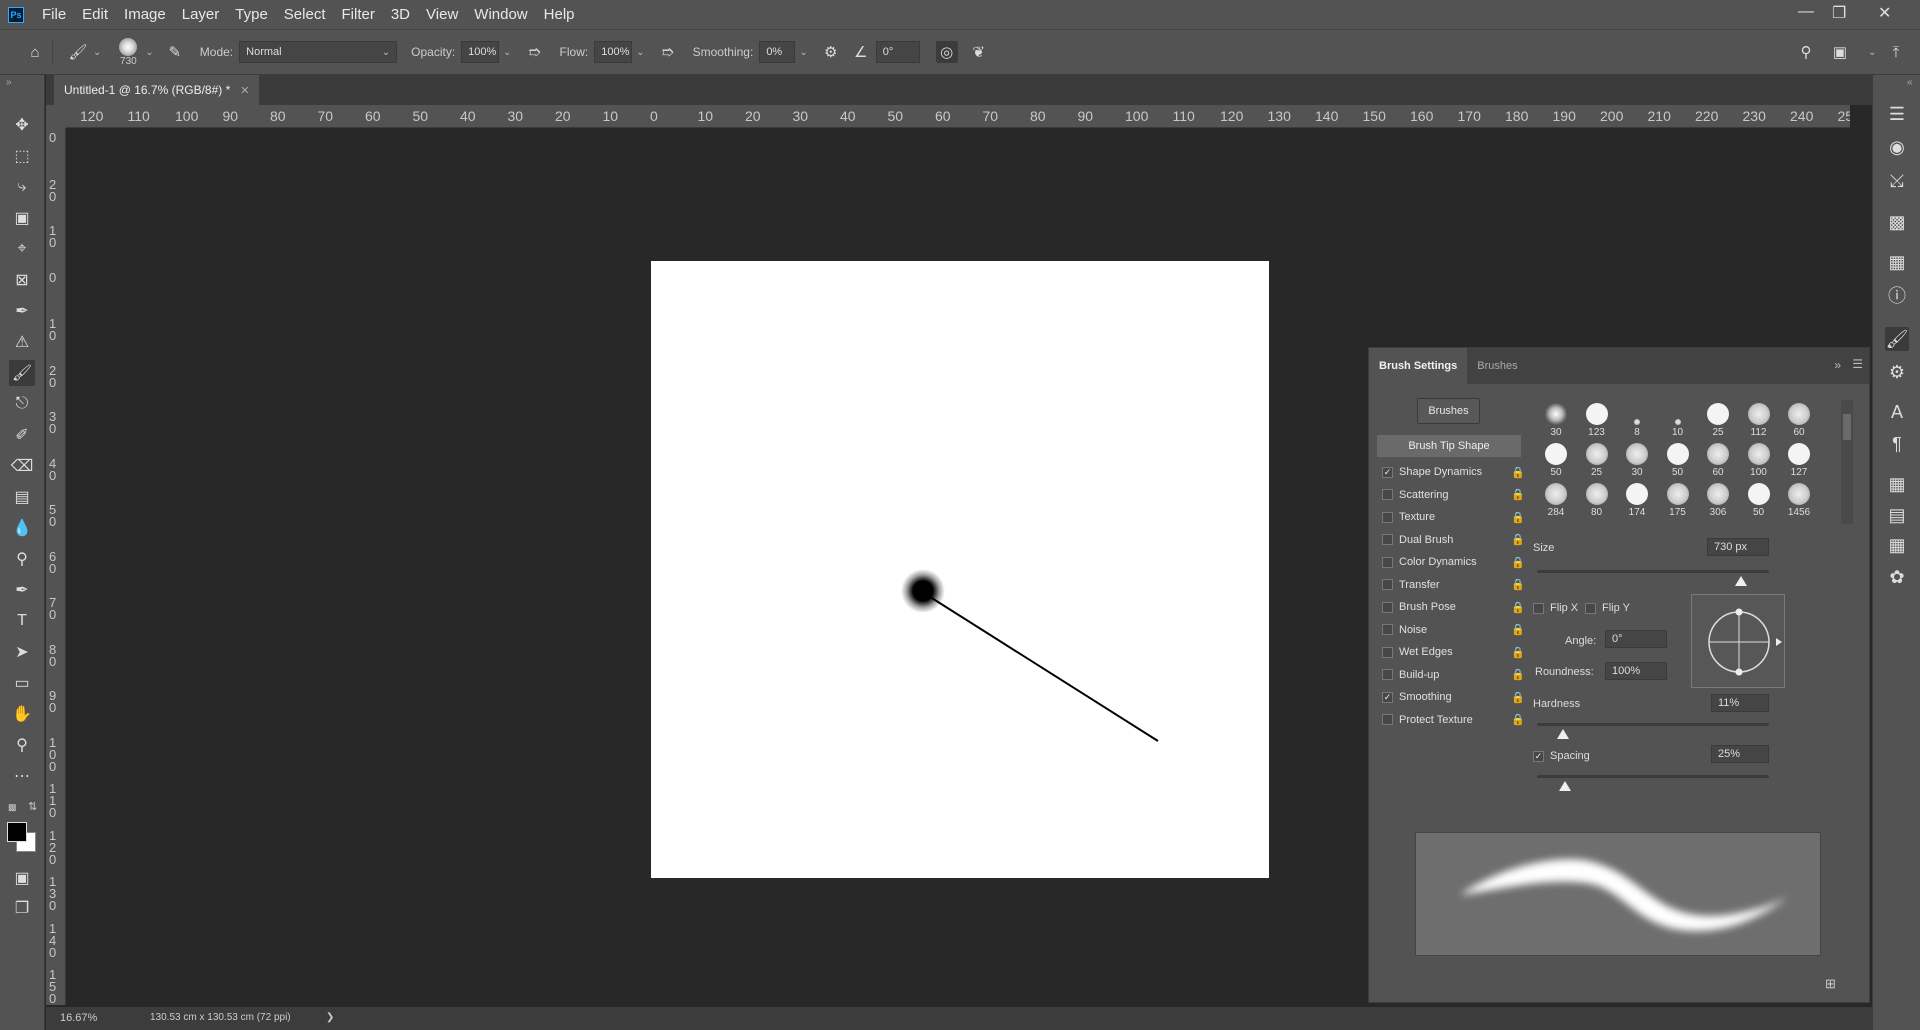 The image size is (1920, 1030). I want to click on tab-brush-settings: Brush Settings, so click(1418, 366).